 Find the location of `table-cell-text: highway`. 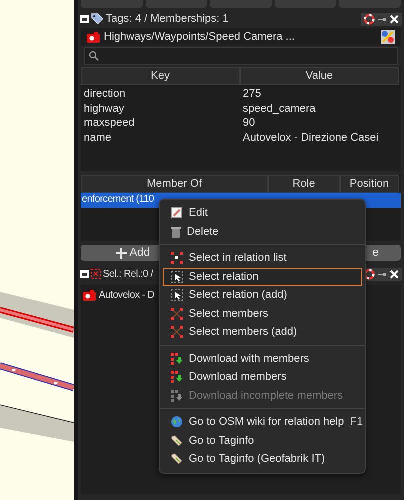

table-cell-text: highway is located at coordinates (104, 109).